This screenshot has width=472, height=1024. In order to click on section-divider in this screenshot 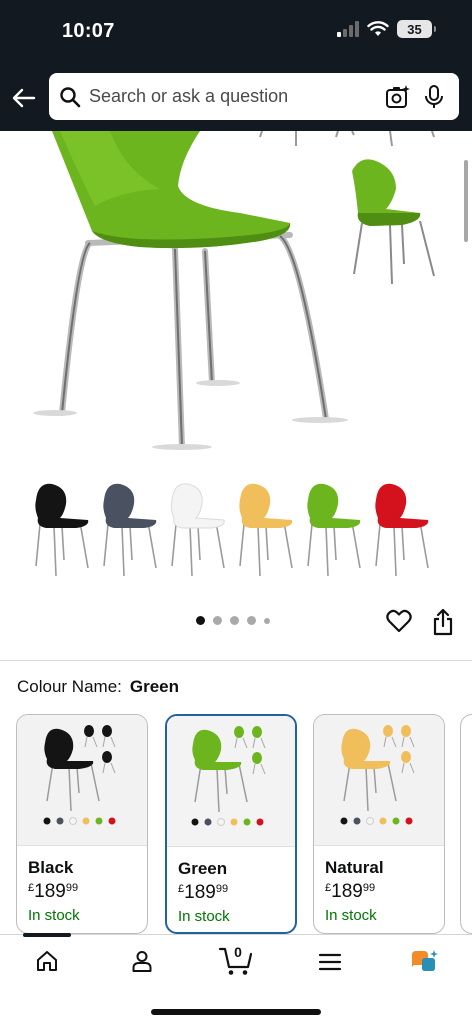, I will do `click(236, 660)`.